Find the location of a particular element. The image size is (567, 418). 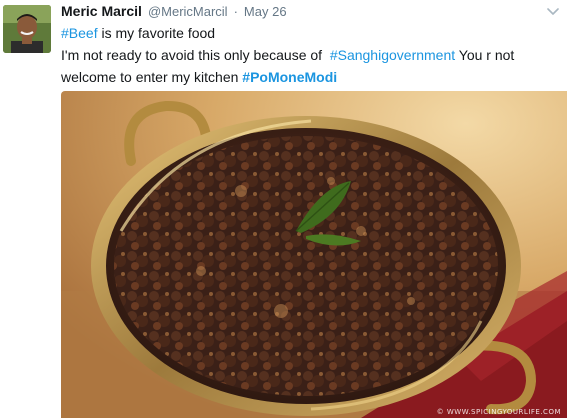

tweet-text-line-1: #Beef is my favorite food is located at coordinates (301, 33).